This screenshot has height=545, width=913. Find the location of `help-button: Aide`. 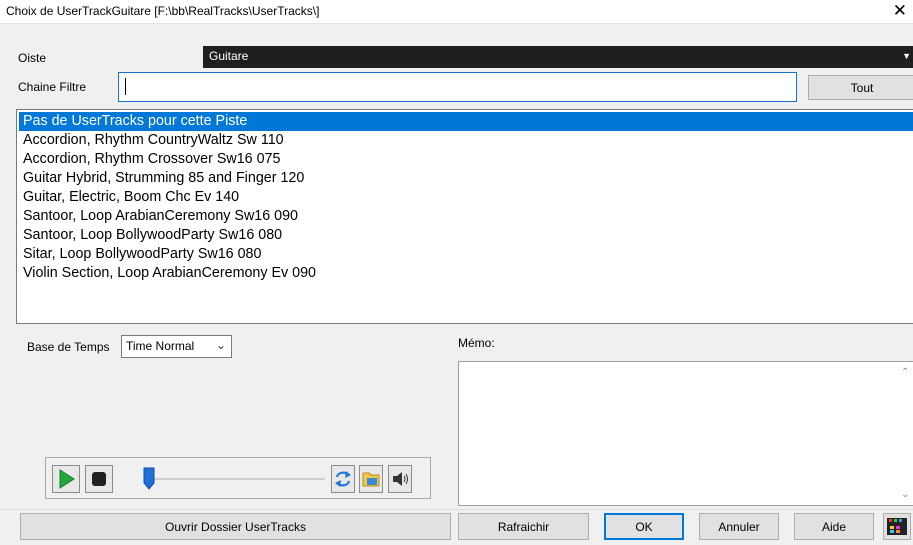

help-button: Aide is located at coordinates (834, 526).